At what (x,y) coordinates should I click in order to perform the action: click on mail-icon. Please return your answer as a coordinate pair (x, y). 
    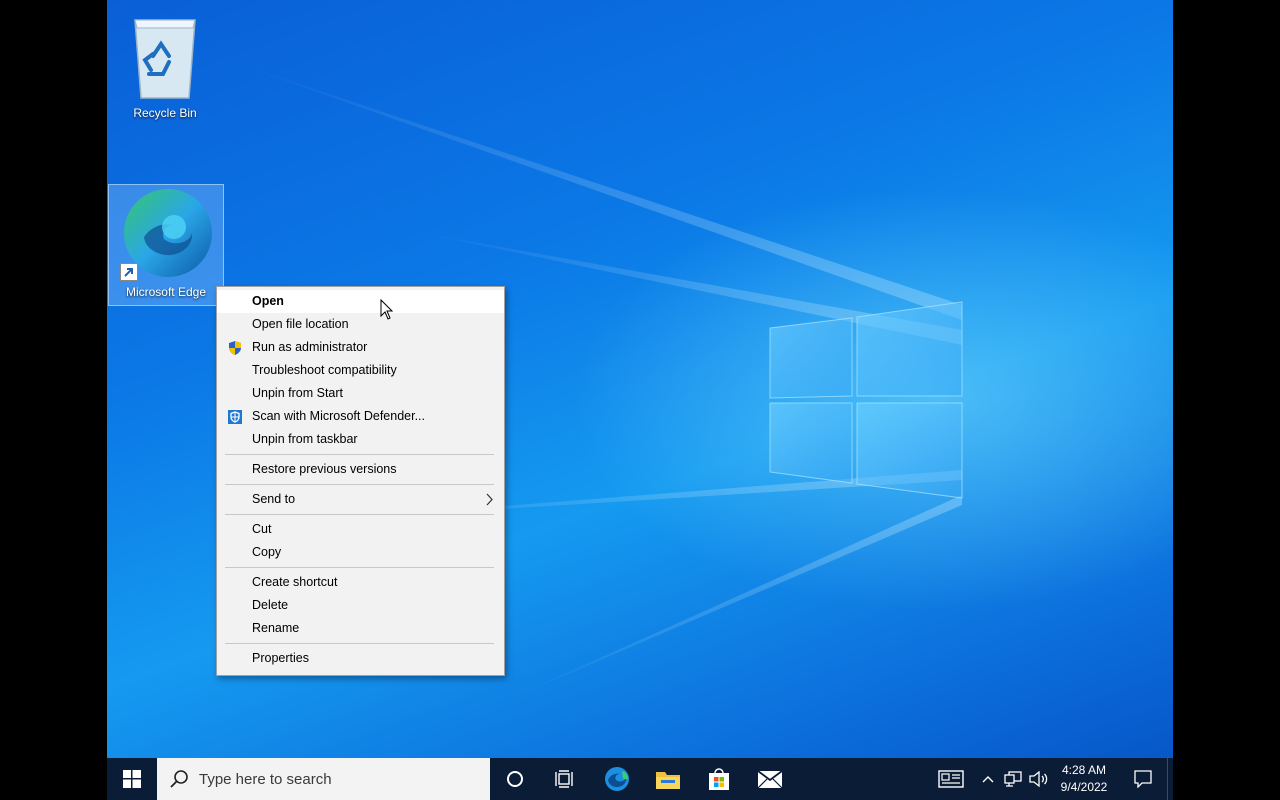
    Looking at the image, I should click on (770, 779).